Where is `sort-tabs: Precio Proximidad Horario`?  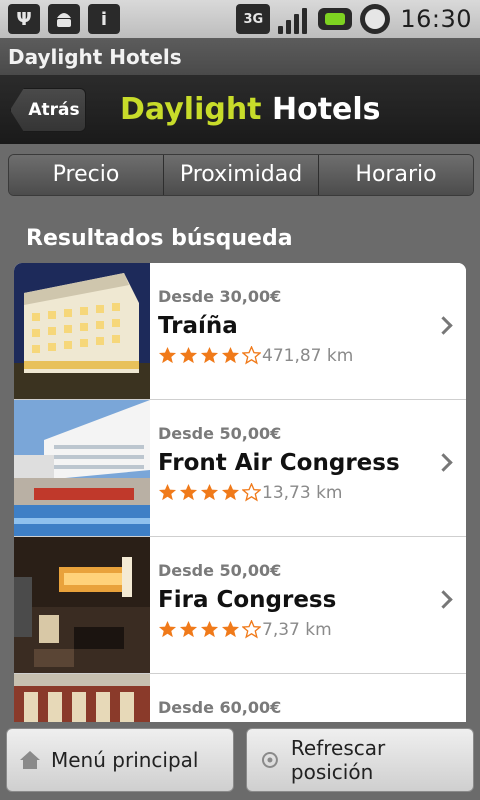
sort-tabs: Precio Proximidad Horario is located at coordinates (241, 175).